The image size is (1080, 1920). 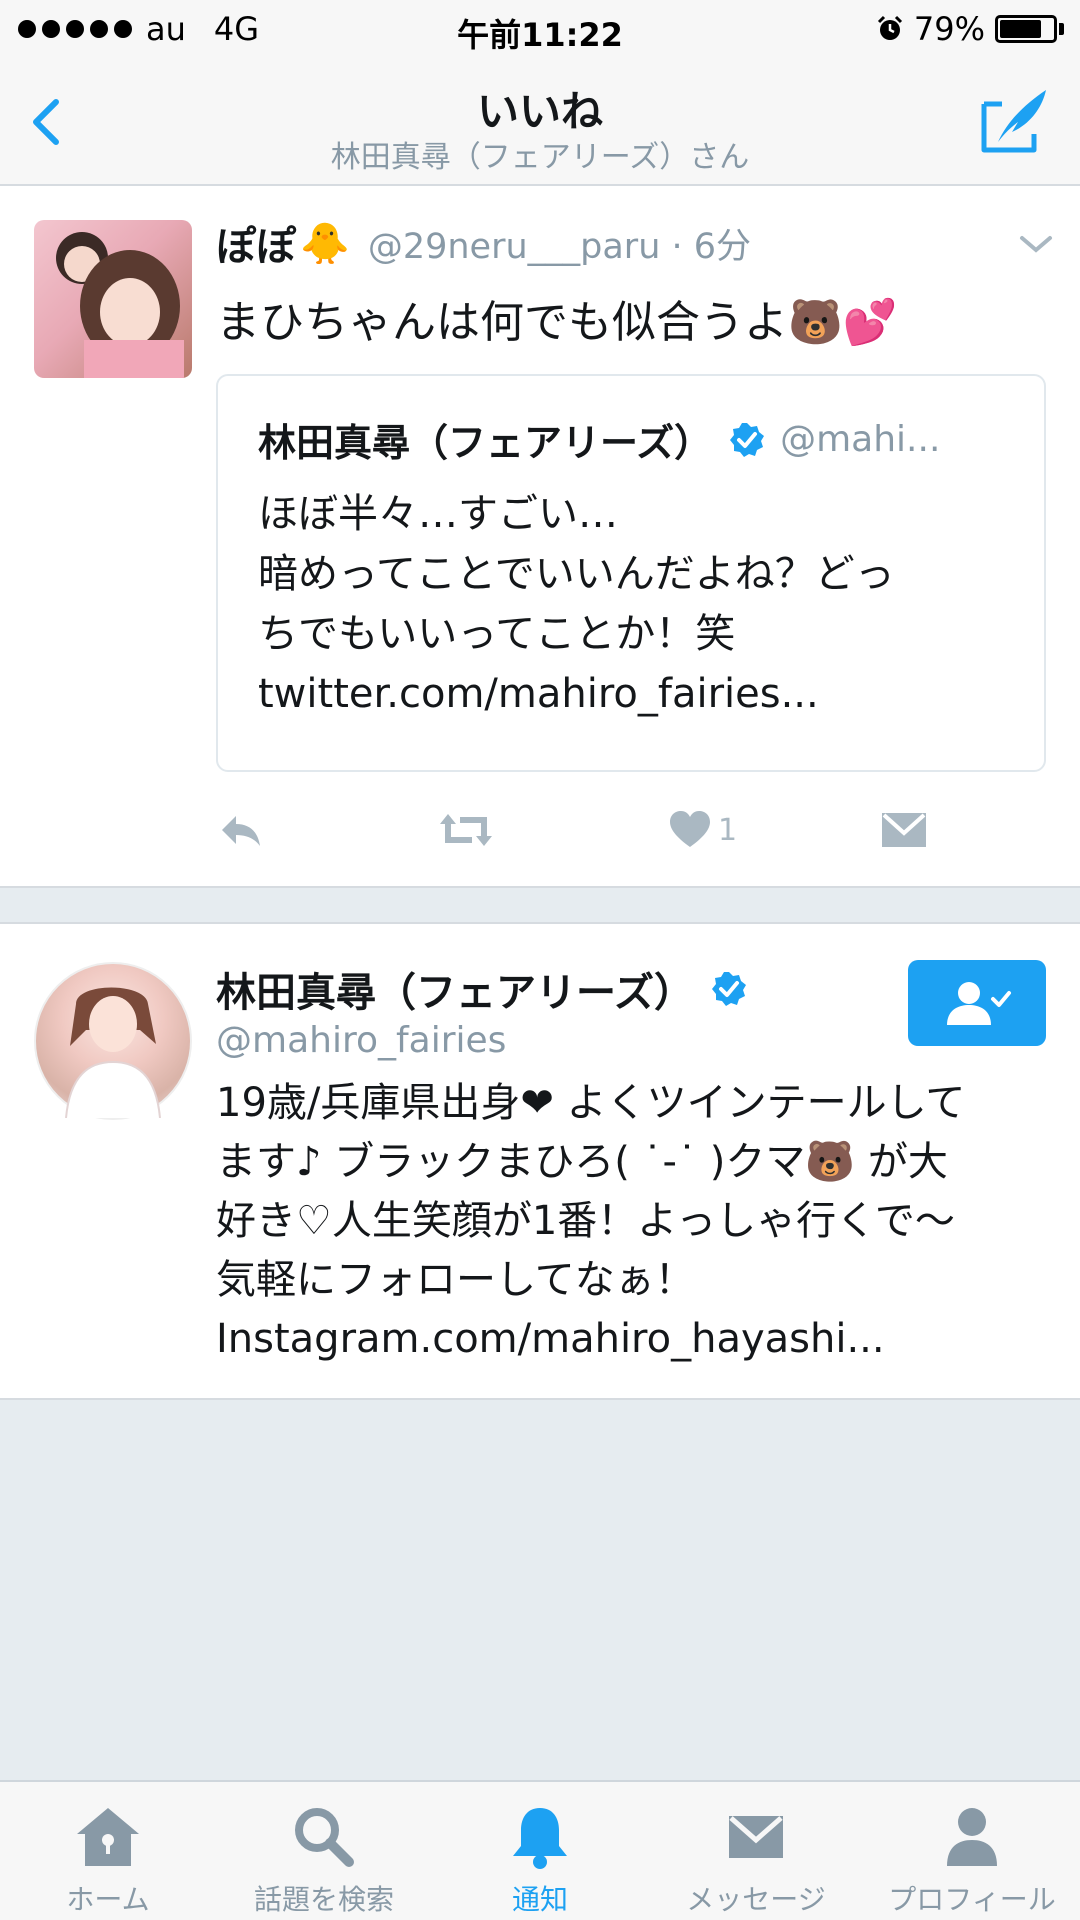 What do you see at coordinates (591, 1103) in the screenshot?
I see `bio-line: 19歳/兵庫県出身❤ よくツインテールして` at bounding box center [591, 1103].